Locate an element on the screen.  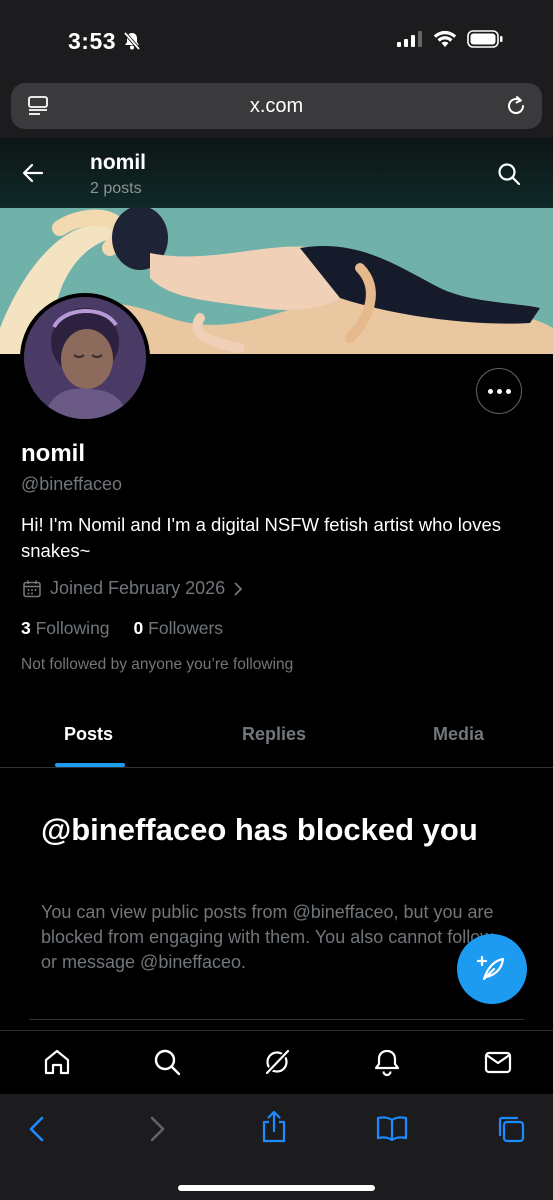
tab-posts: Posts is located at coordinates (88, 734).